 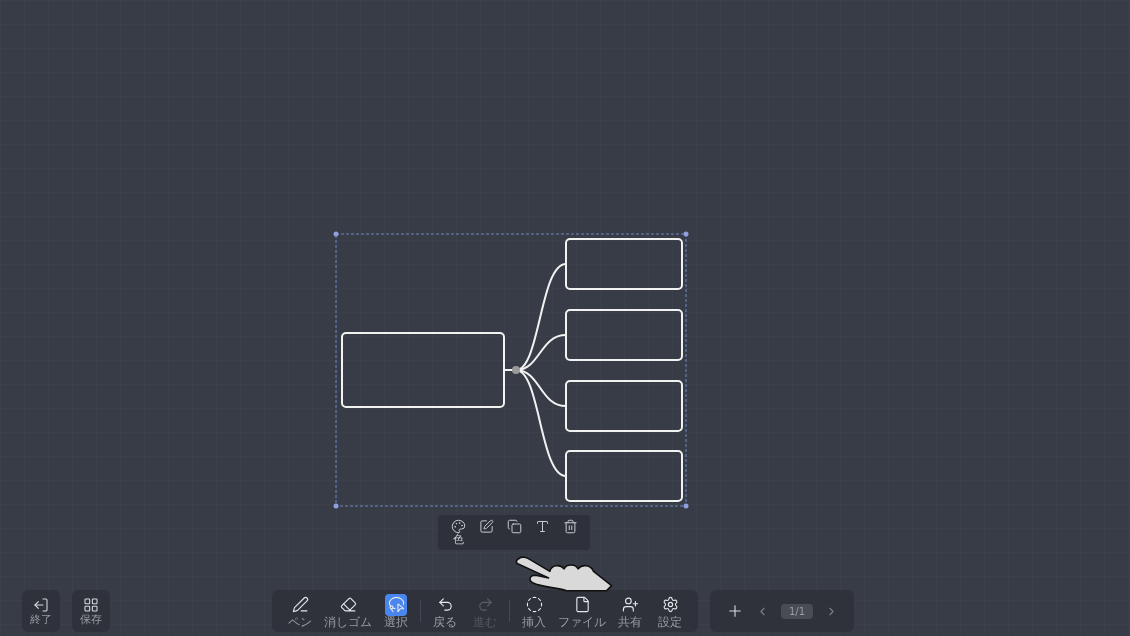 I want to click on tool-button: 挿入, so click(x=534, y=611).